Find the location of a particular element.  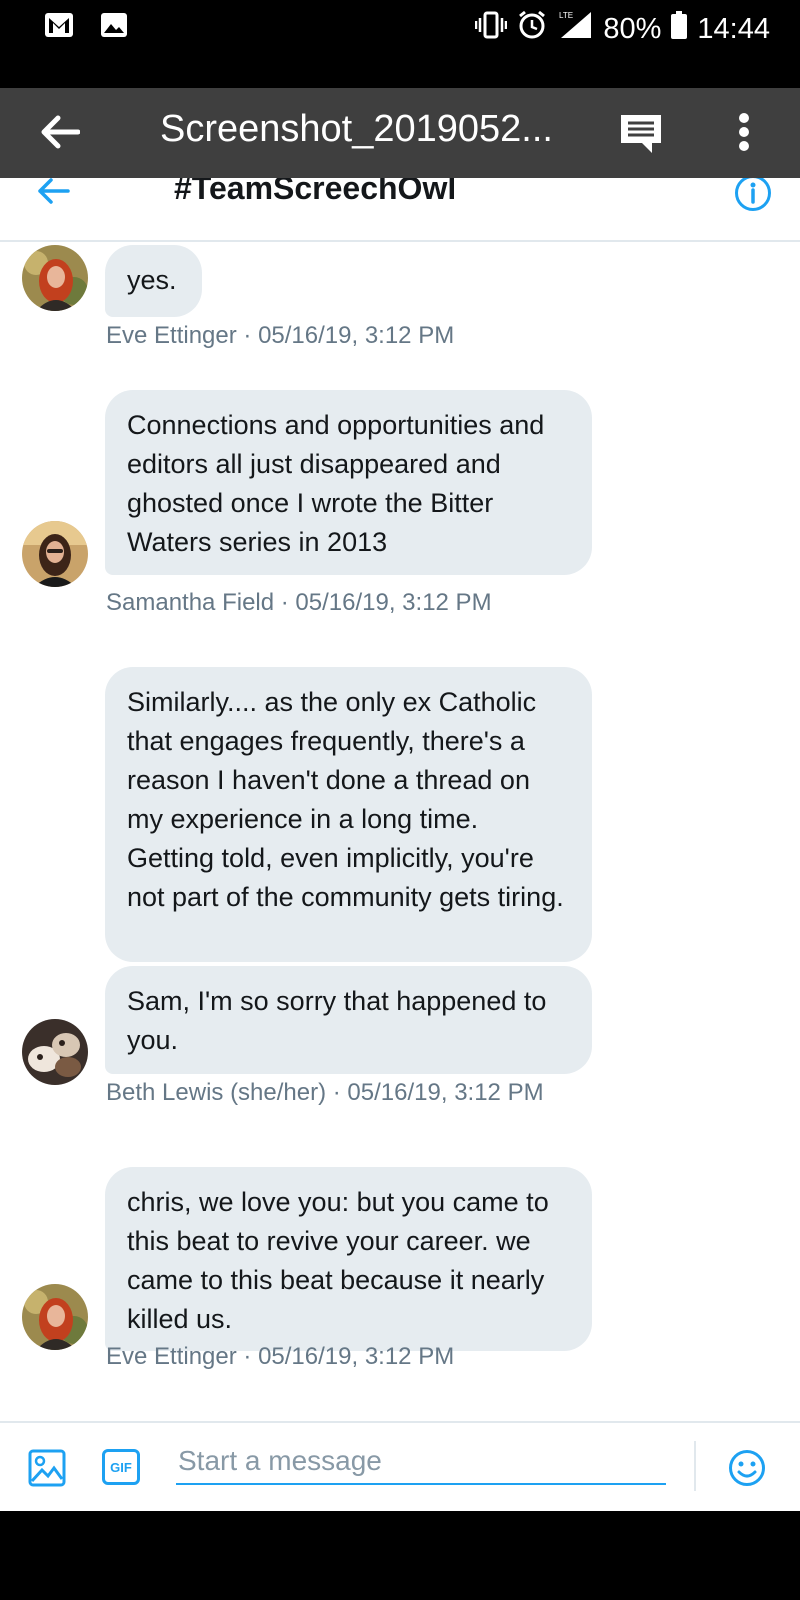

message-composer: GIF is located at coordinates (400, 1467).